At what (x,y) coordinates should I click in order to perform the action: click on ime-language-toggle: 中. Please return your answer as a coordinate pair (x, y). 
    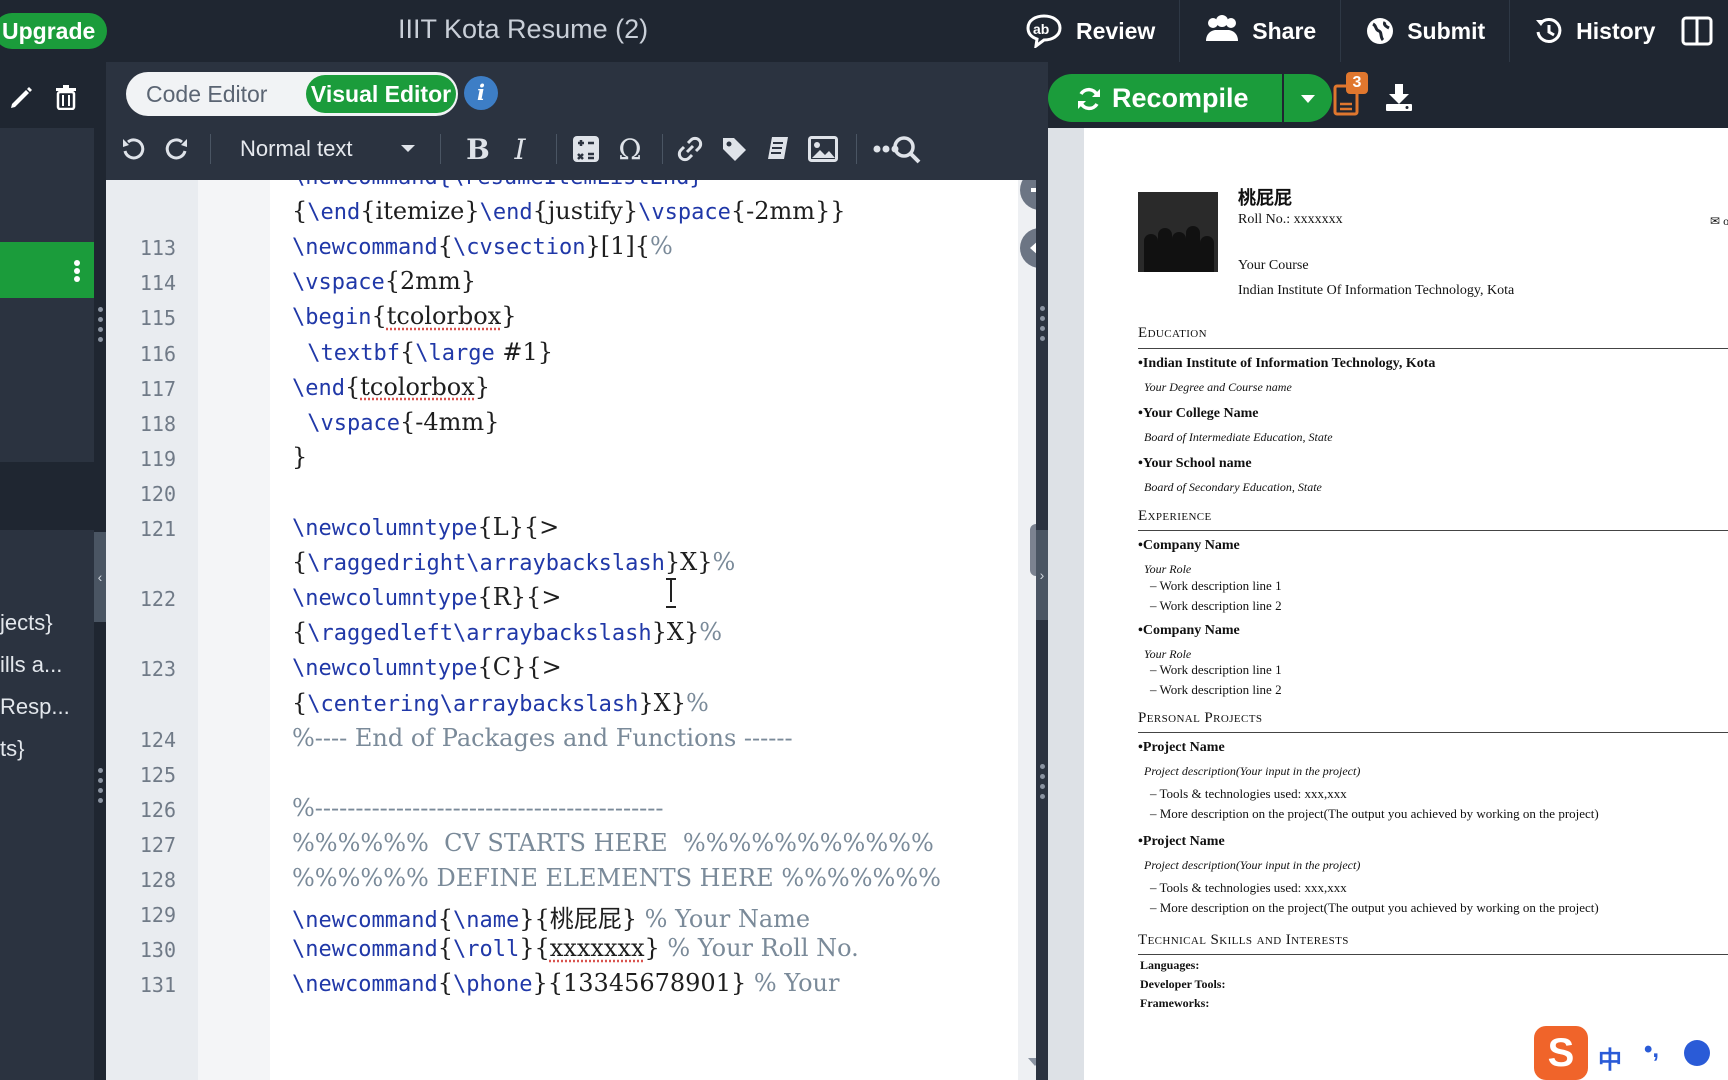
    Looking at the image, I should click on (1610, 1057).